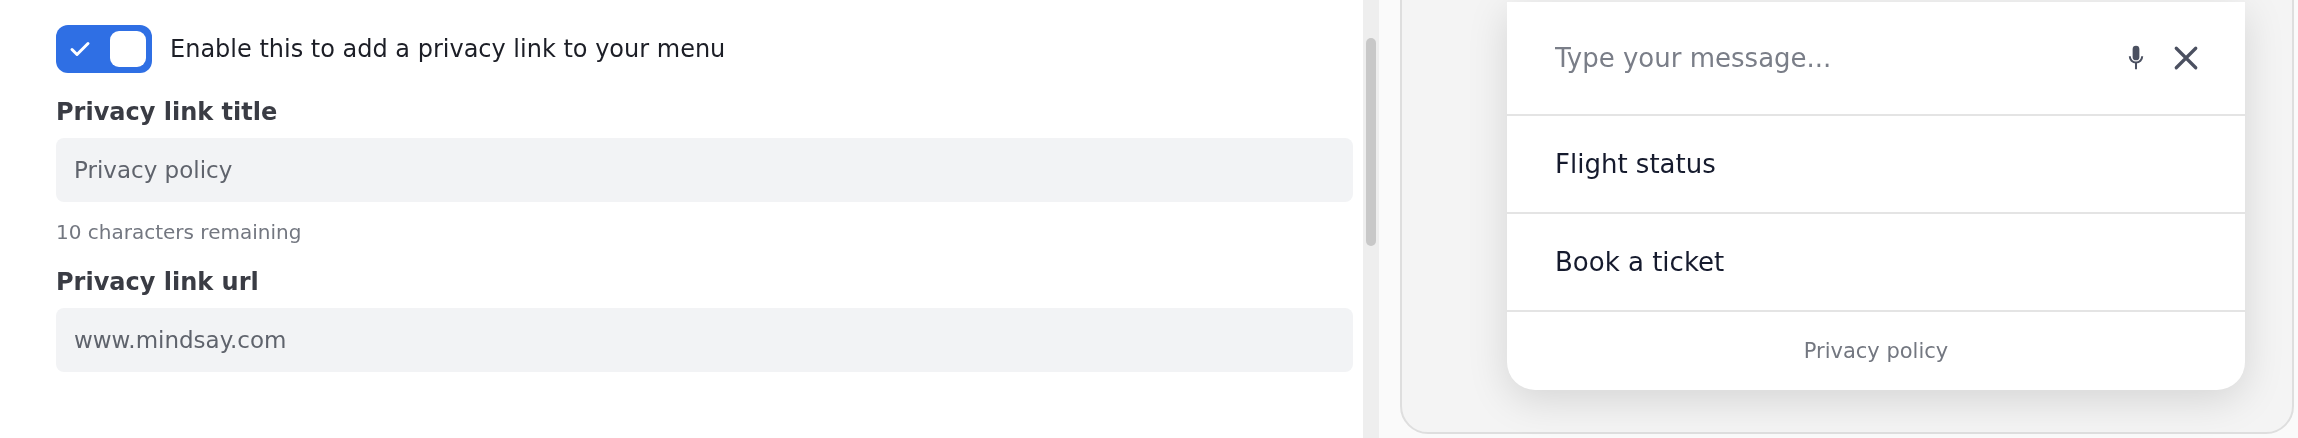  Describe the element at coordinates (104, 49) in the screenshot. I see `toggle-switch` at that location.